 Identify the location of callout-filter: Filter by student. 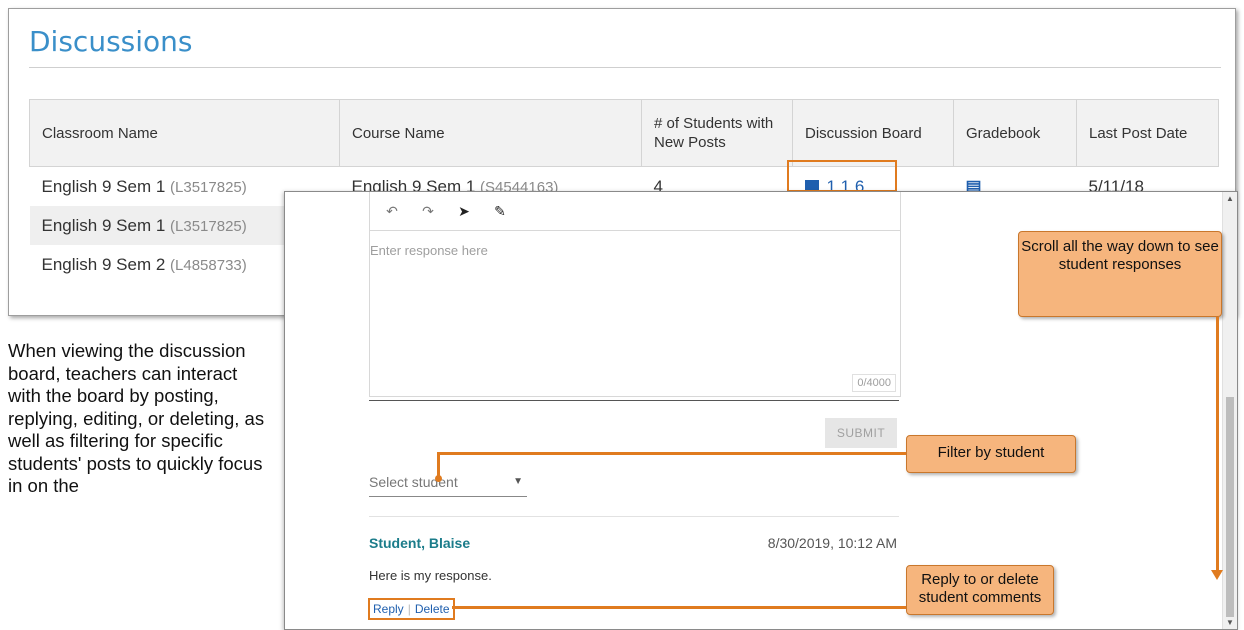
(991, 454).